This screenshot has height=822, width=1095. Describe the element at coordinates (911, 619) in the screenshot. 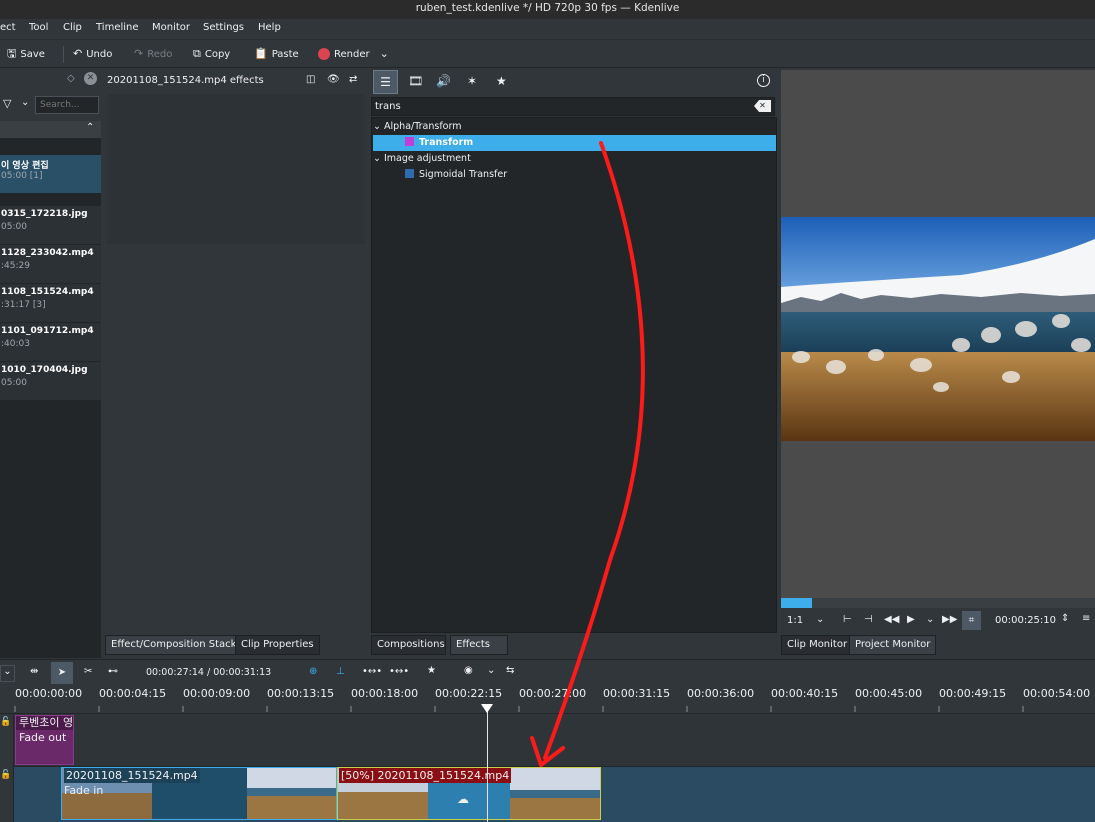

I see `play-icon: ▶` at that location.